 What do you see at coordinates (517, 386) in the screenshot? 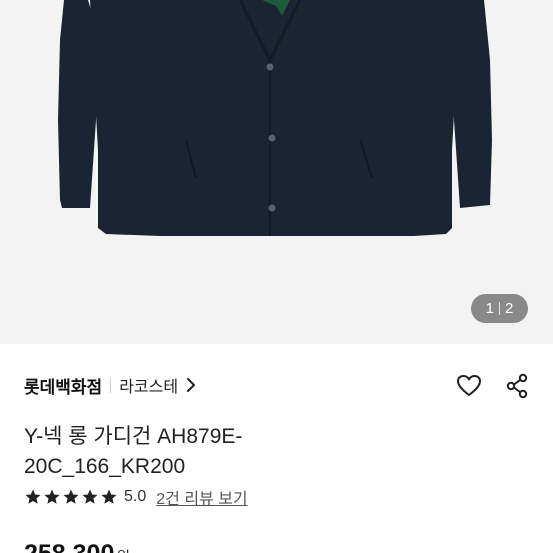
I see `share-icon` at bounding box center [517, 386].